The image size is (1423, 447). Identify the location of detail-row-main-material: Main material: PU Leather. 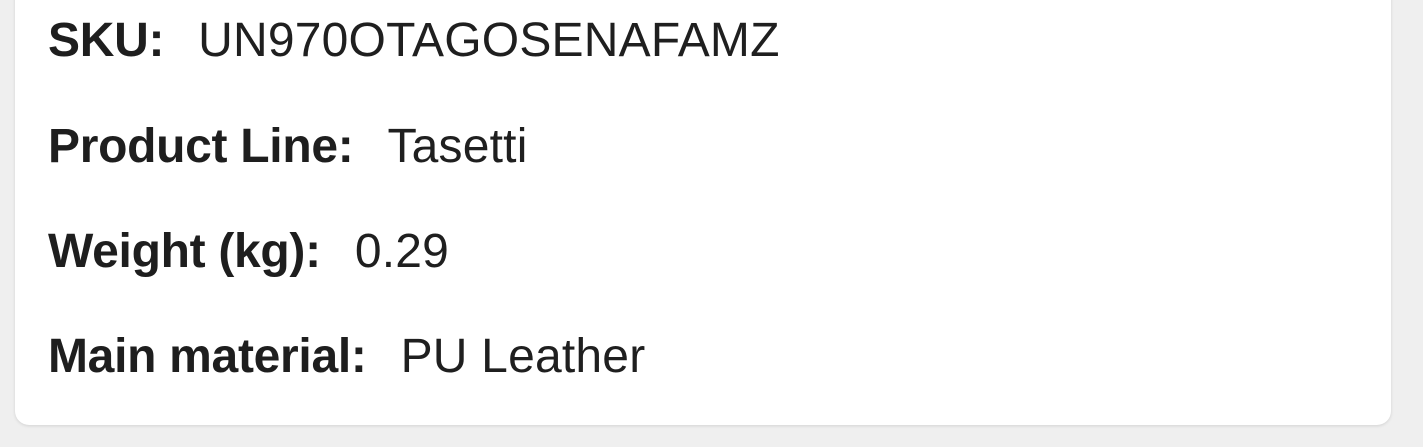
(346, 356).